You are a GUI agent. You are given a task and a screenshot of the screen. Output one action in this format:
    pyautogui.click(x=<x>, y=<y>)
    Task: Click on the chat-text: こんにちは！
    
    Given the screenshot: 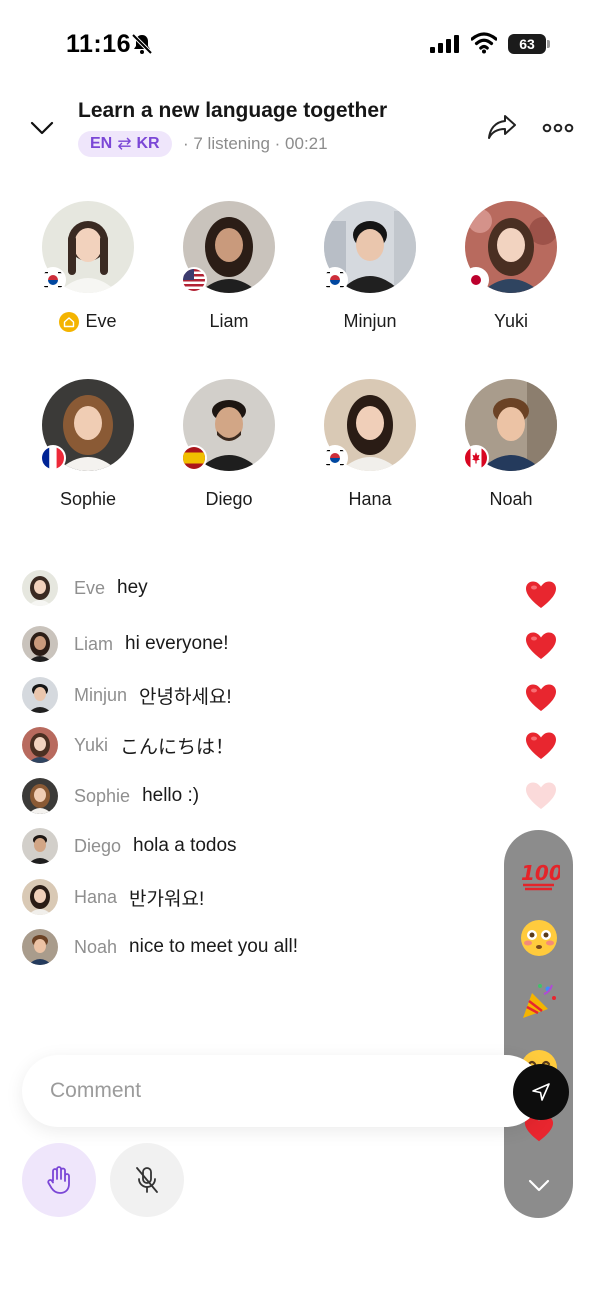 What is the action you would take?
    pyautogui.click(x=177, y=747)
    